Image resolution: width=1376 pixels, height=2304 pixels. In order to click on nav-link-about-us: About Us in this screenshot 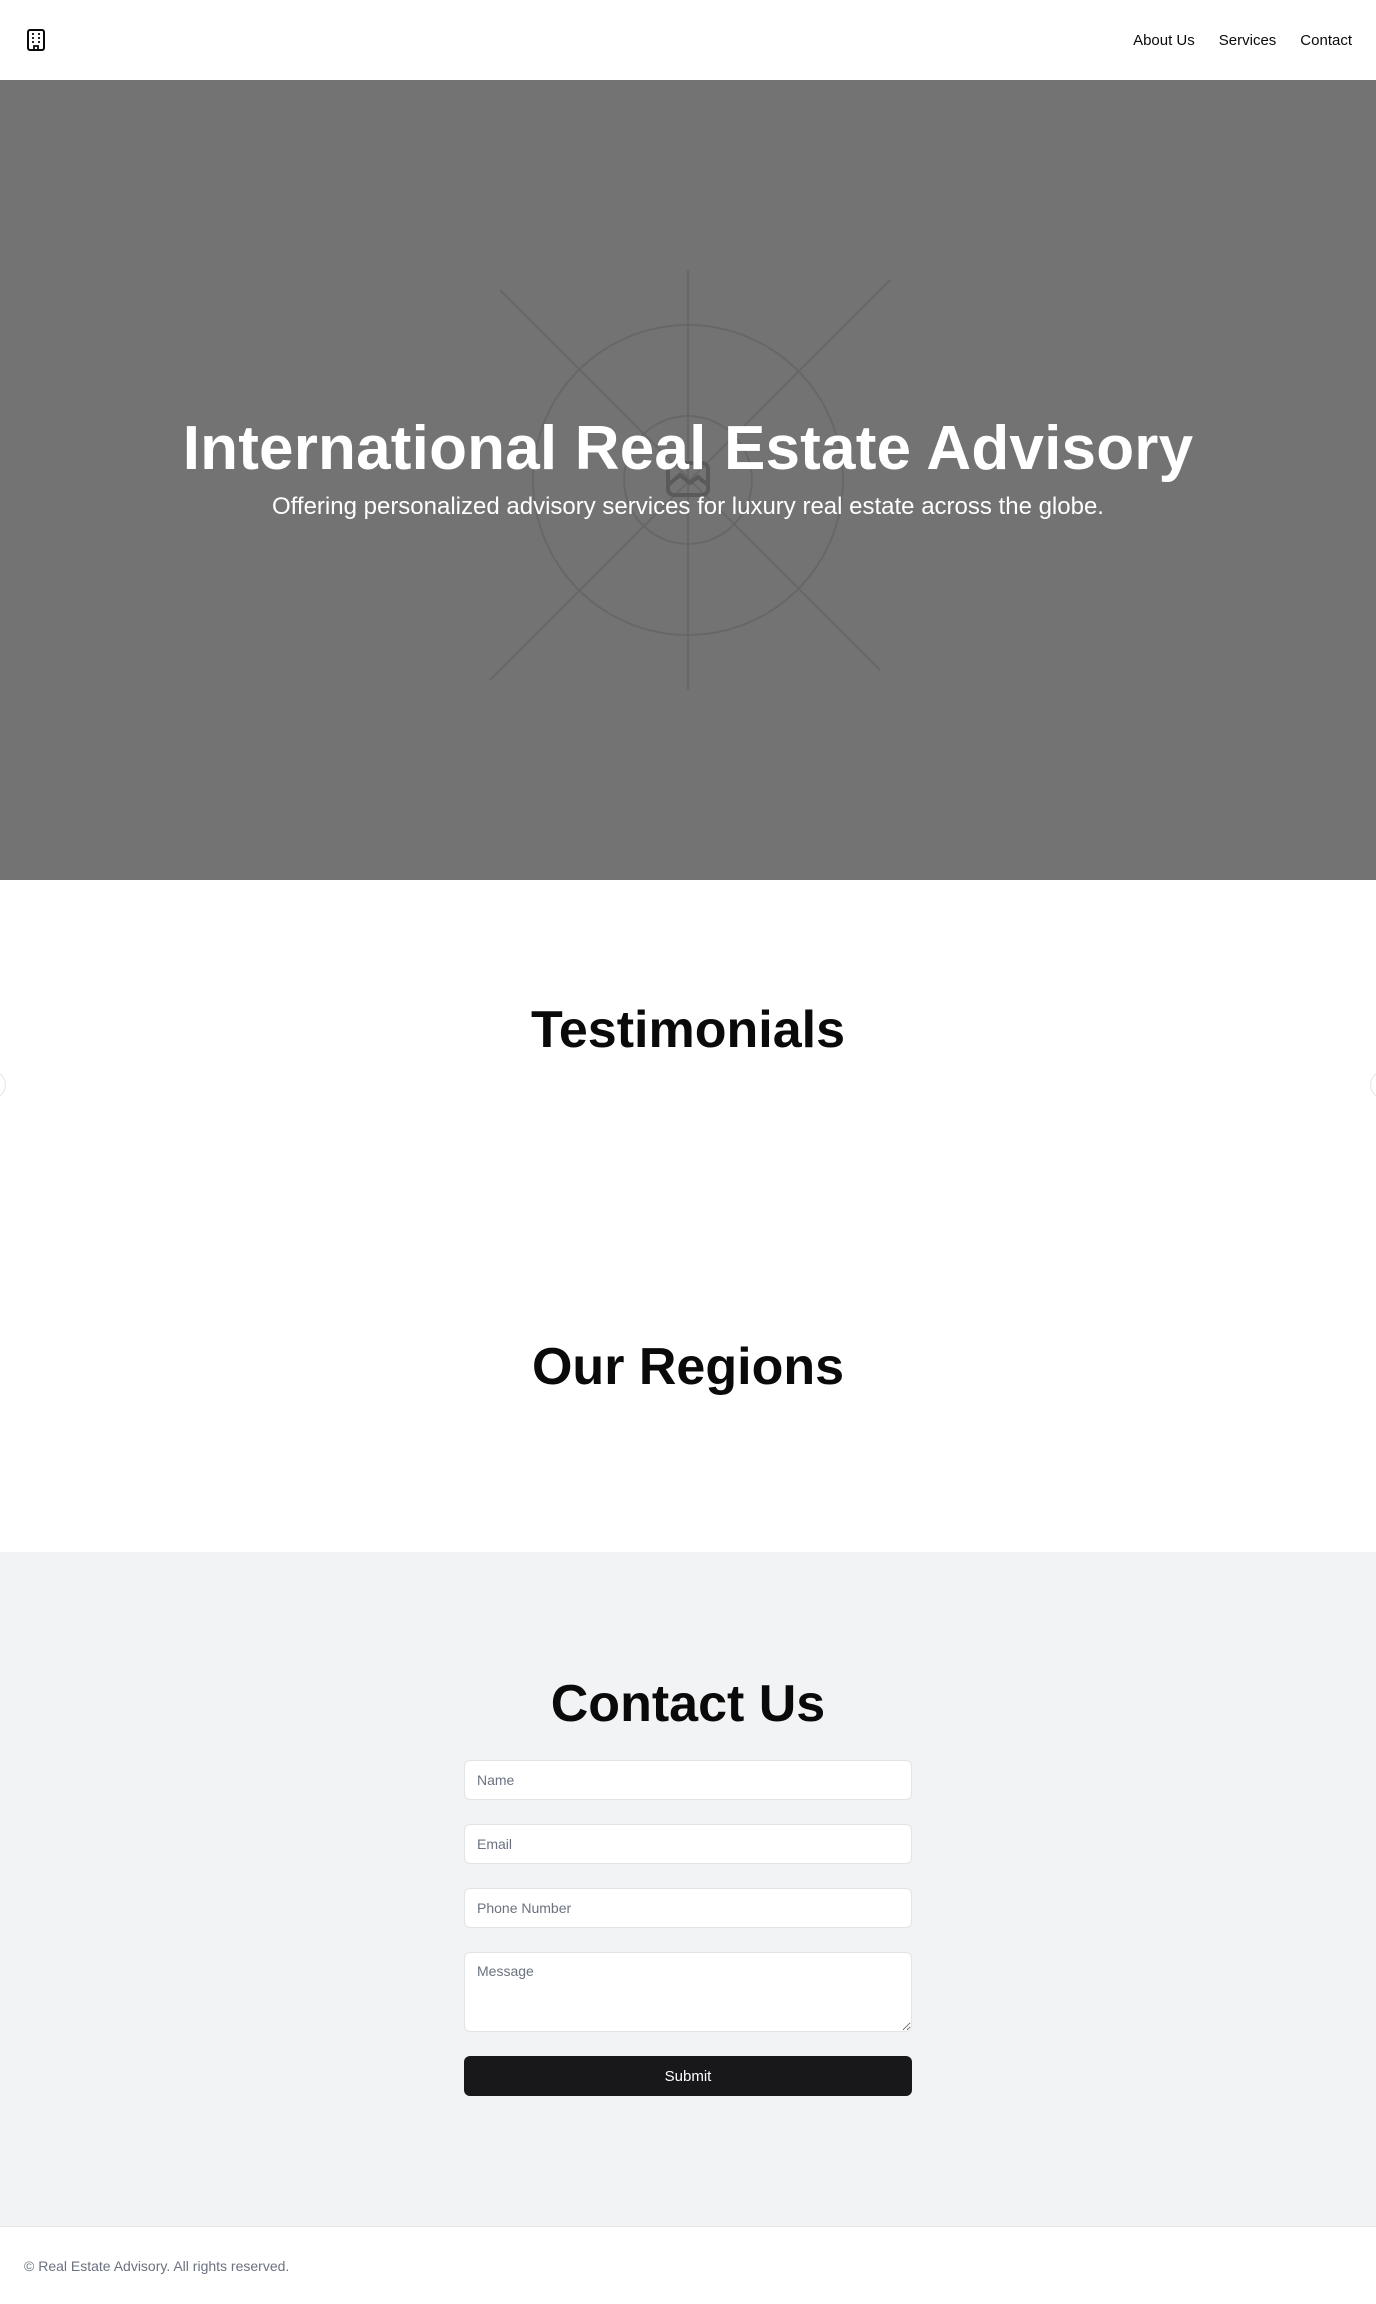, I will do `click(1164, 40)`.